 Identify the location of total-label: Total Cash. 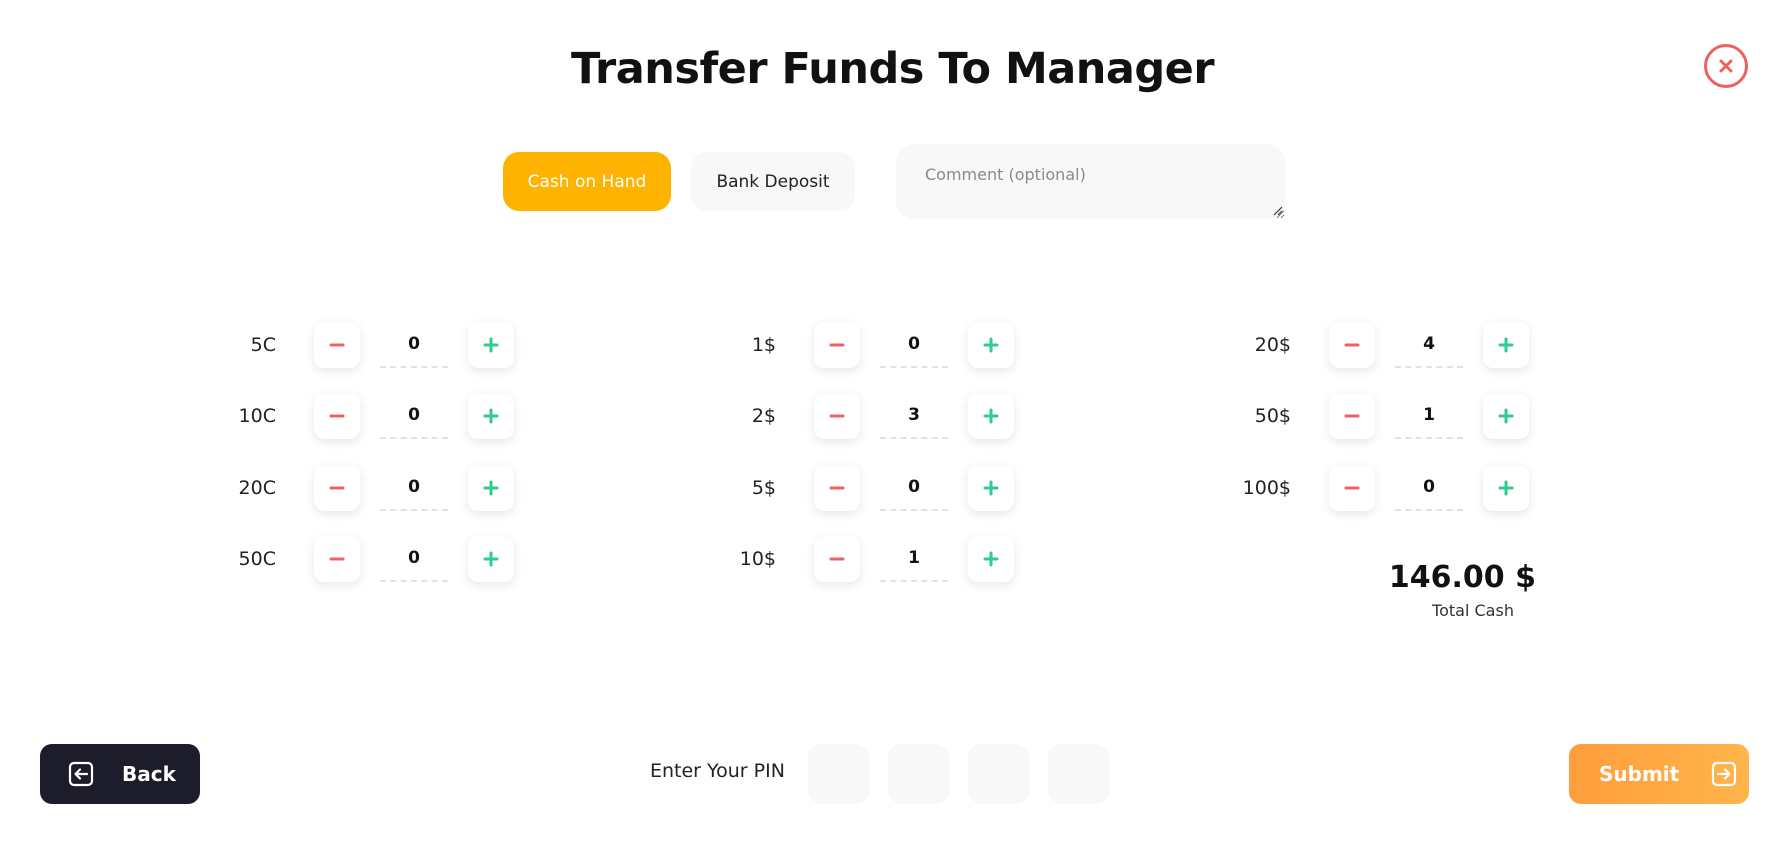
(1473, 610).